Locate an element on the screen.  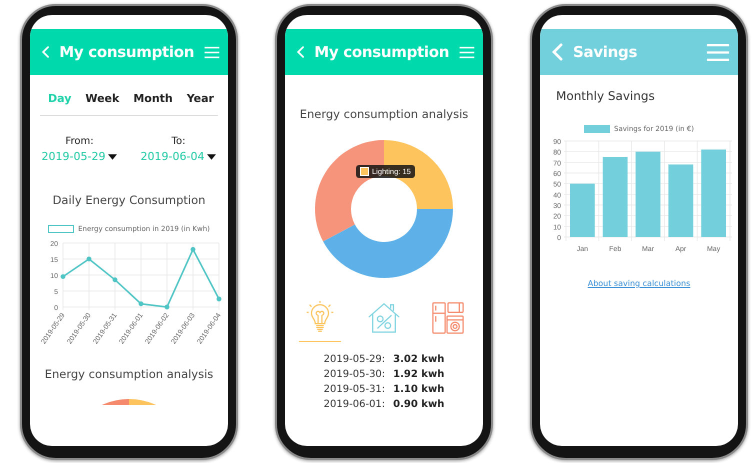
to-label: To: is located at coordinates (179, 141).